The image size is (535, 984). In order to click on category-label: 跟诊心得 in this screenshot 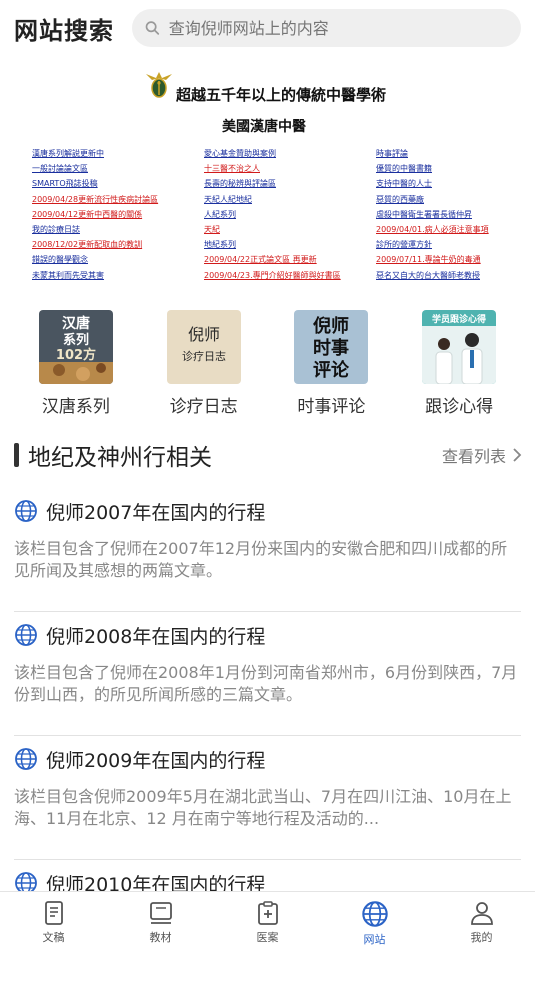, I will do `click(459, 407)`.